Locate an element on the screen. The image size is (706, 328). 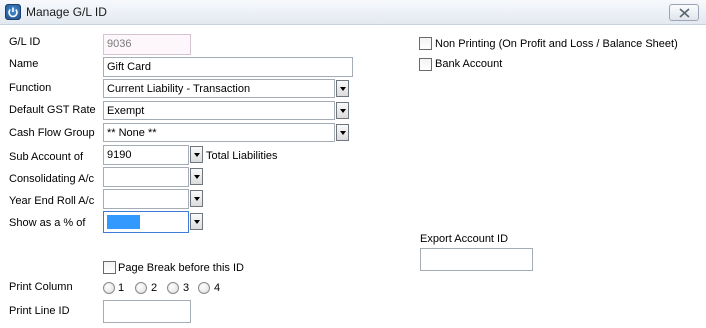
year-end-roll-select is located at coordinates (146, 199).